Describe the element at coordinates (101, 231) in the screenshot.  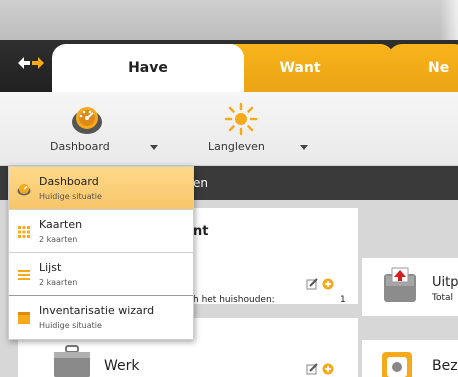
I see `menu-item-kaarten: Kaarten 2 kaarten` at that location.